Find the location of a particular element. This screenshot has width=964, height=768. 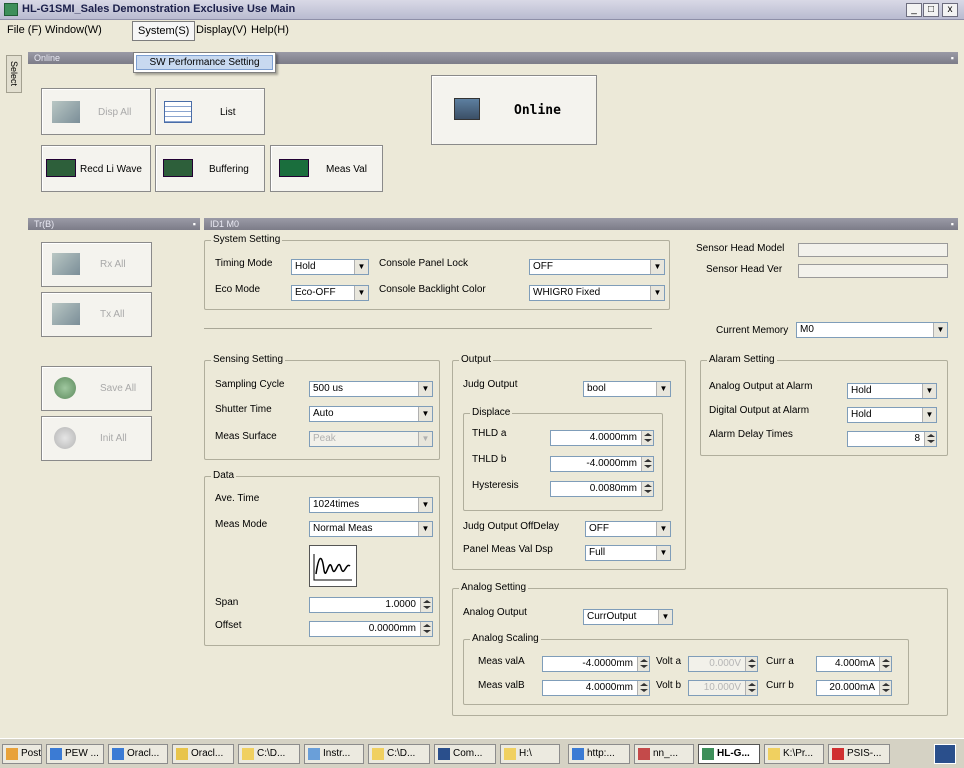

analog-output-select: CurrOutput ▼ is located at coordinates (628, 617).